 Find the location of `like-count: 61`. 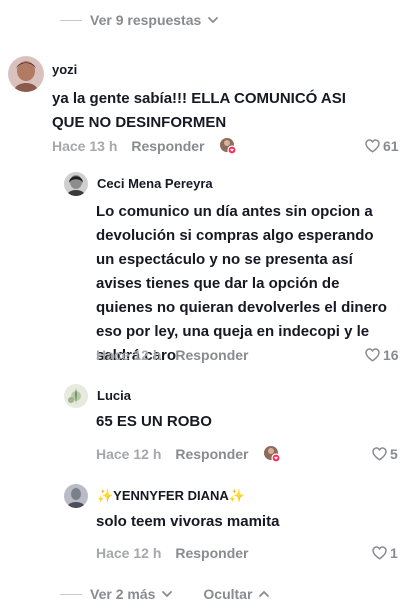

like-count: 61 is located at coordinates (391, 146).